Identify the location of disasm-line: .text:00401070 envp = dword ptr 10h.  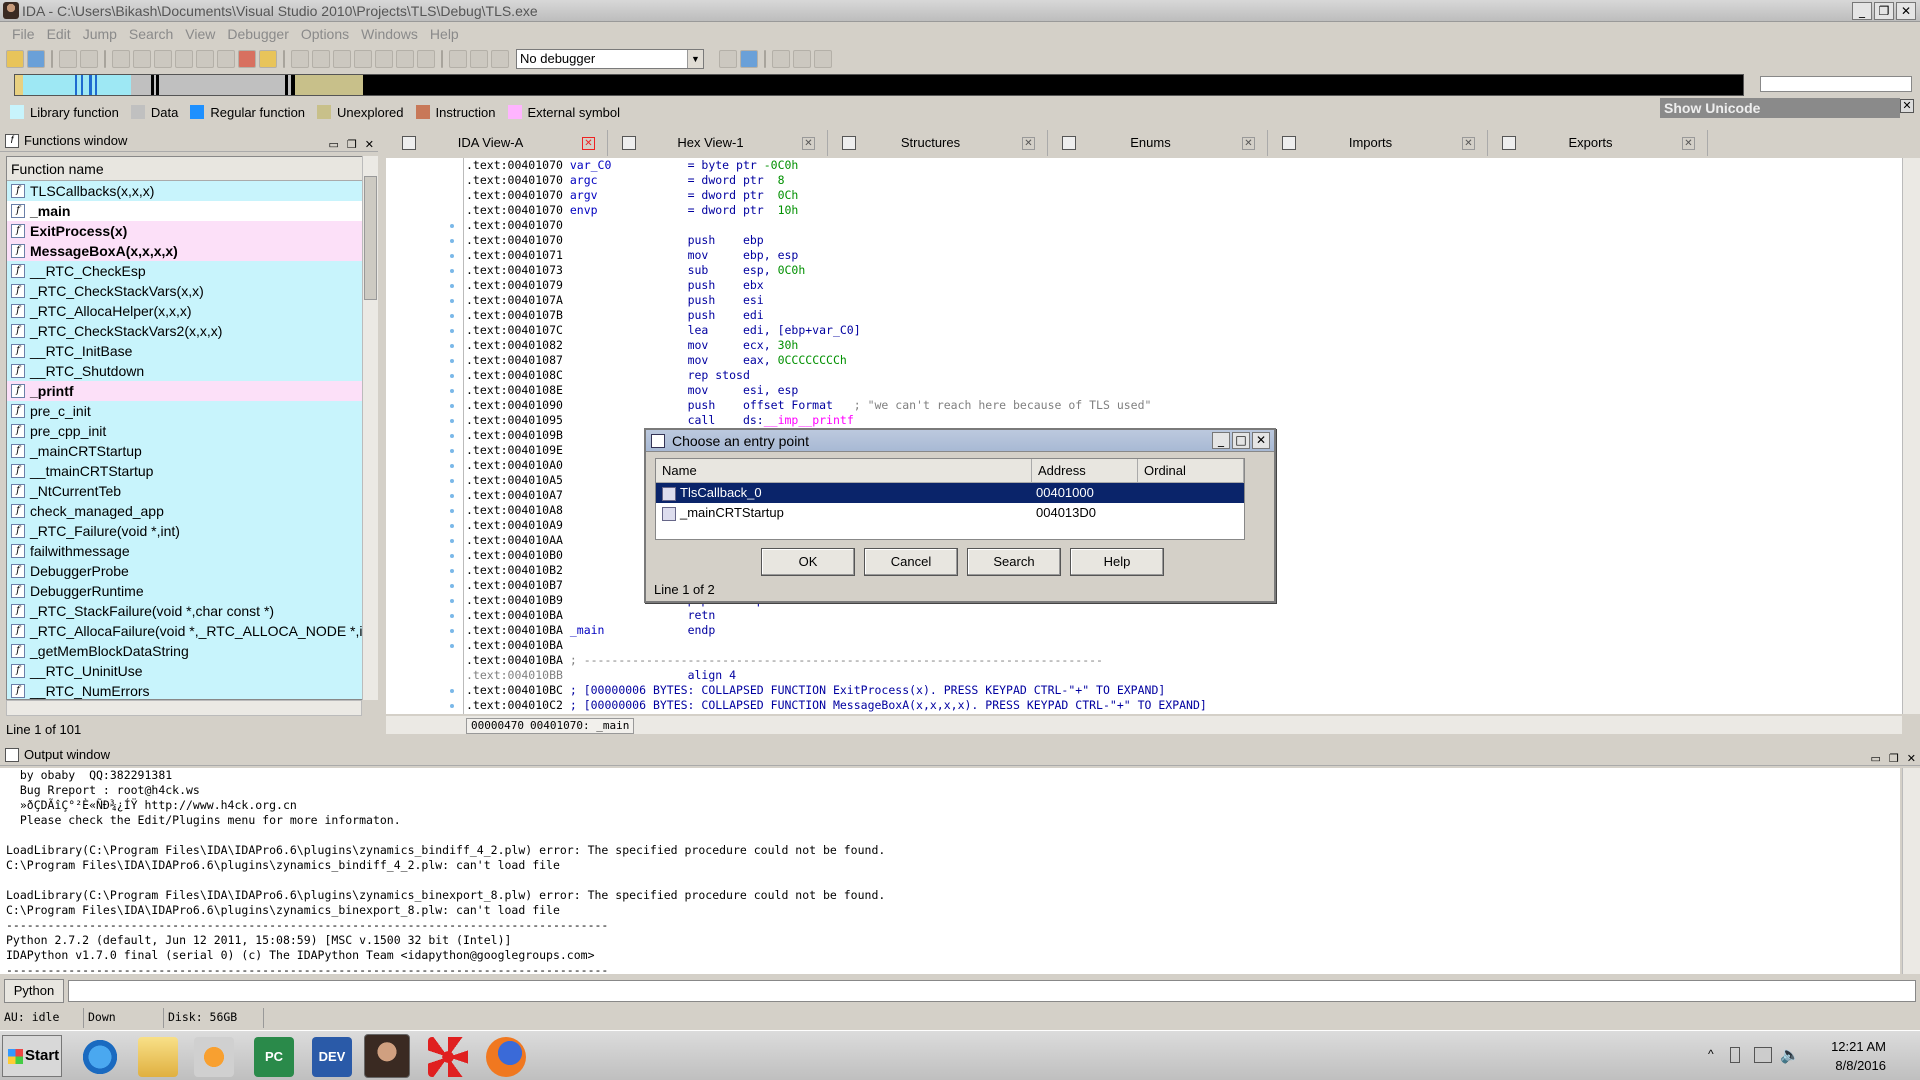
(836, 210).